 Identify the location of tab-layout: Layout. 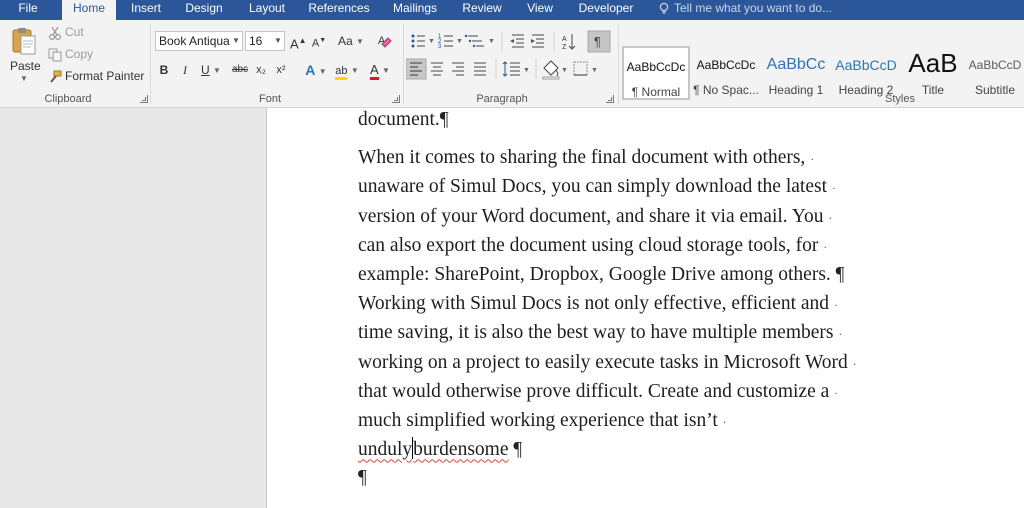
(267, 10).